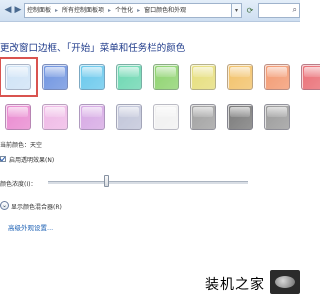  Describe the element at coordinates (39, 10) in the screenshot. I see `breadcrumb-control-panel: 控制面板` at that location.